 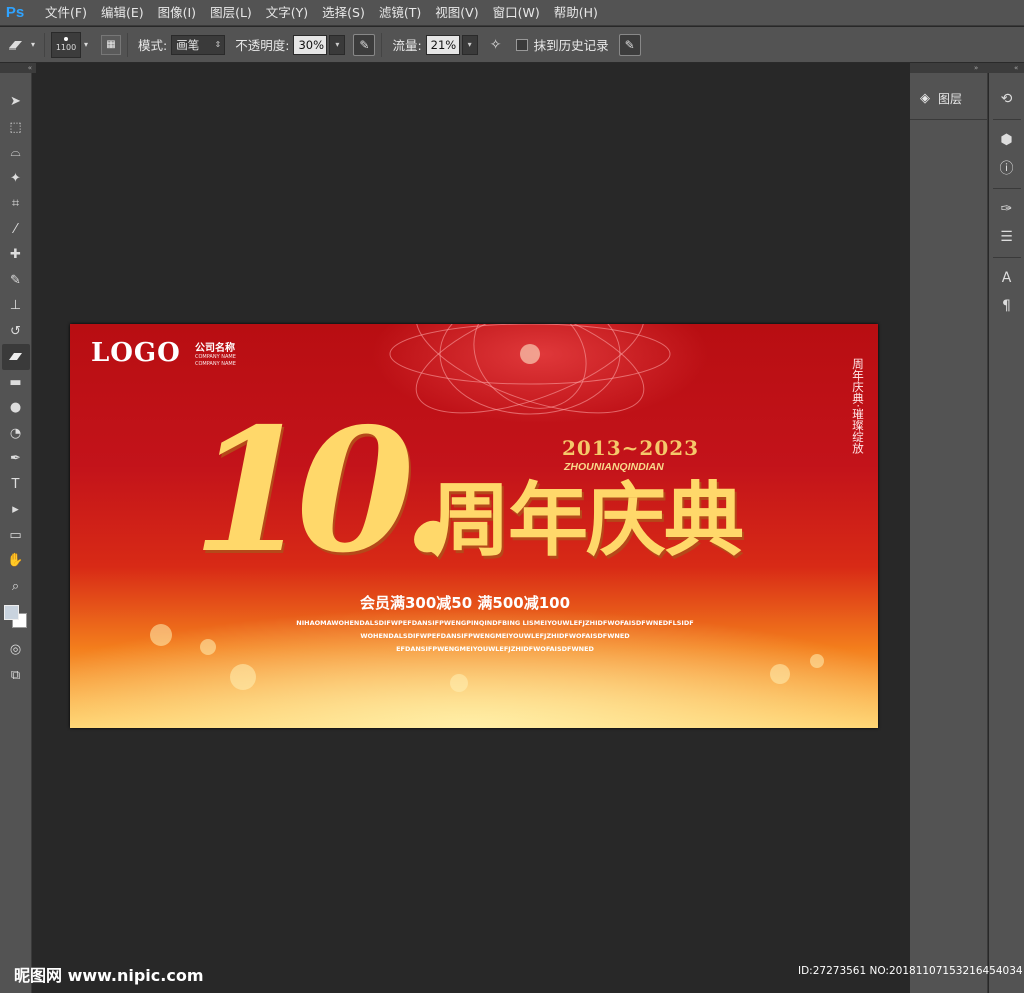 I want to click on stepper-icon: ⇕, so click(x=218, y=44).